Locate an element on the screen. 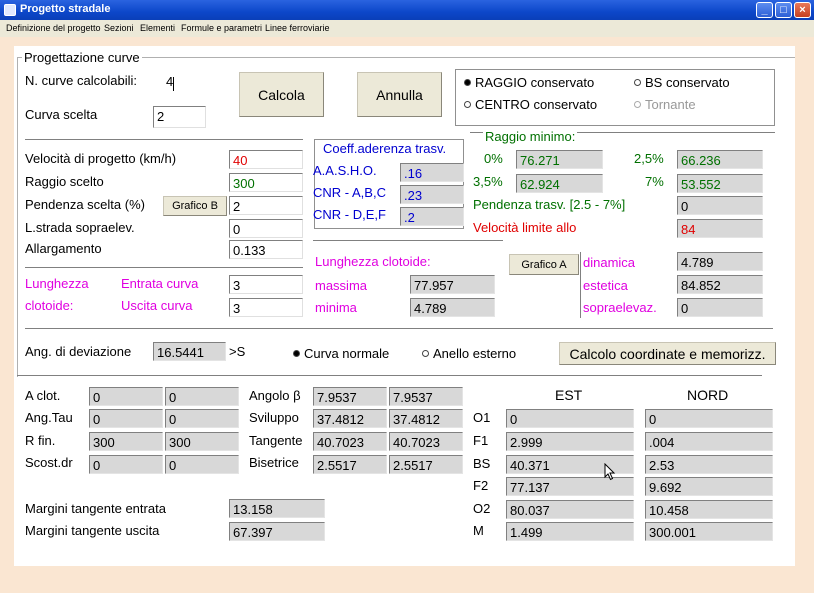  n-curve-label: N. curve calcolabili: is located at coordinates (81, 80).